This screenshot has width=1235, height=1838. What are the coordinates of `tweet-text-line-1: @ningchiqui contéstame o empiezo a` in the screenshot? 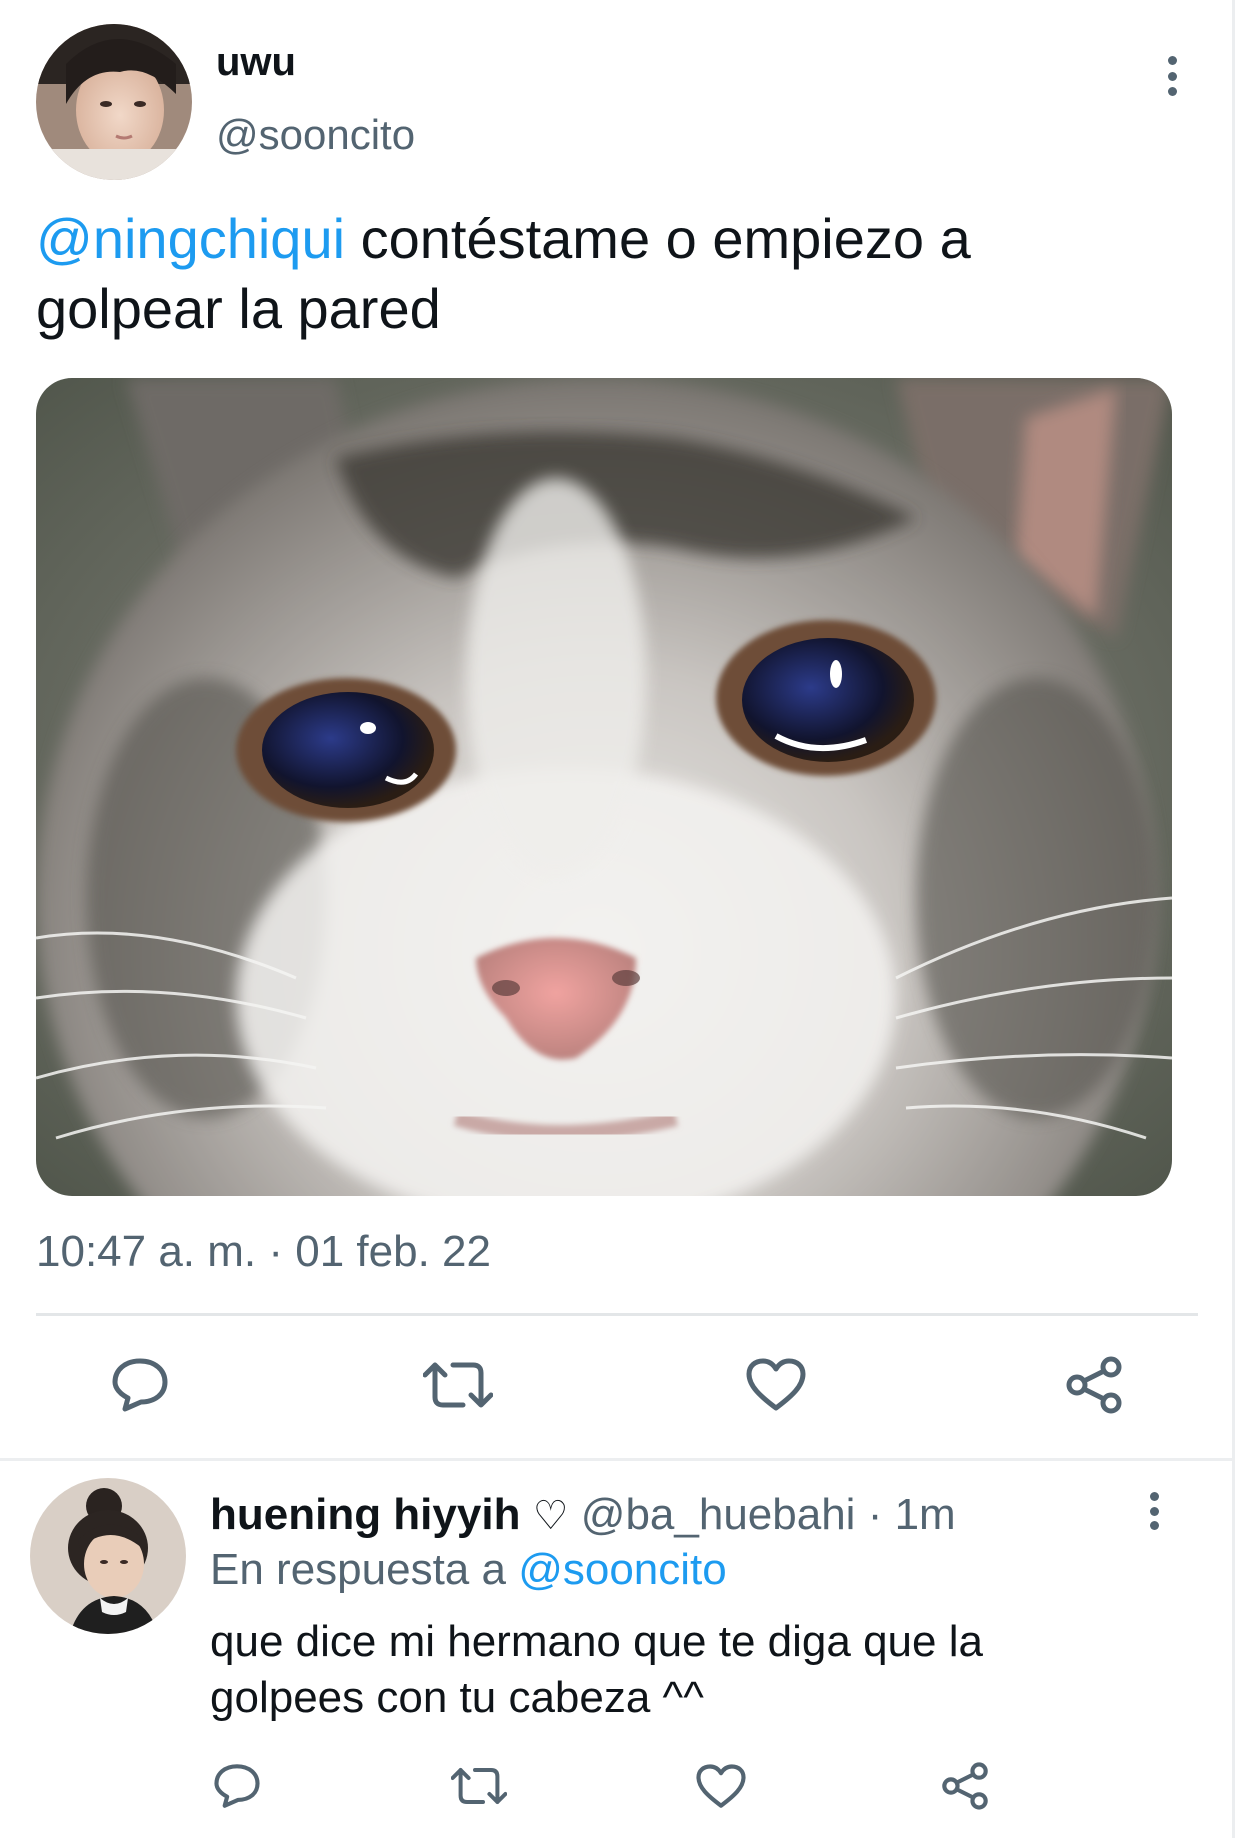 It's located at (611, 239).